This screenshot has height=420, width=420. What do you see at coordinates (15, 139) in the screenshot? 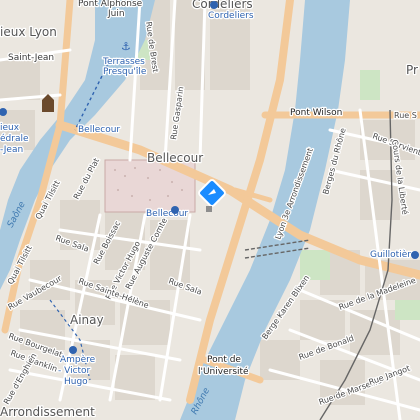
I see `poi-cathedrale-2: édrale` at bounding box center [15, 139].